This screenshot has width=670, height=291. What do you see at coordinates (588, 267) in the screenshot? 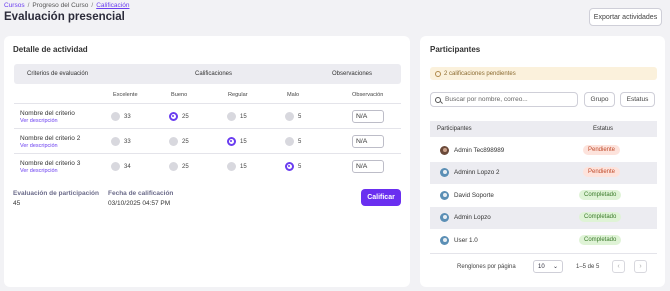
I see `page-range: 1–5 de 5` at bounding box center [588, 267].